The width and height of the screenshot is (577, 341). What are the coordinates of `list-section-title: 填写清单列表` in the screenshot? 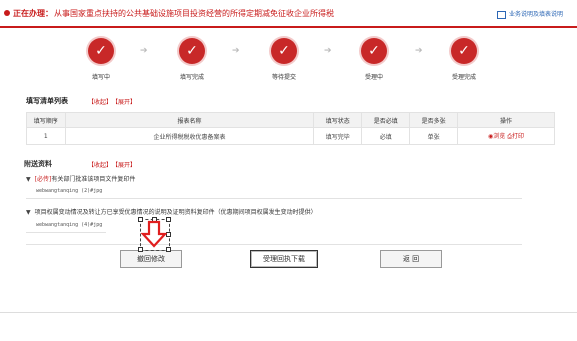 It's located at (47, 101).